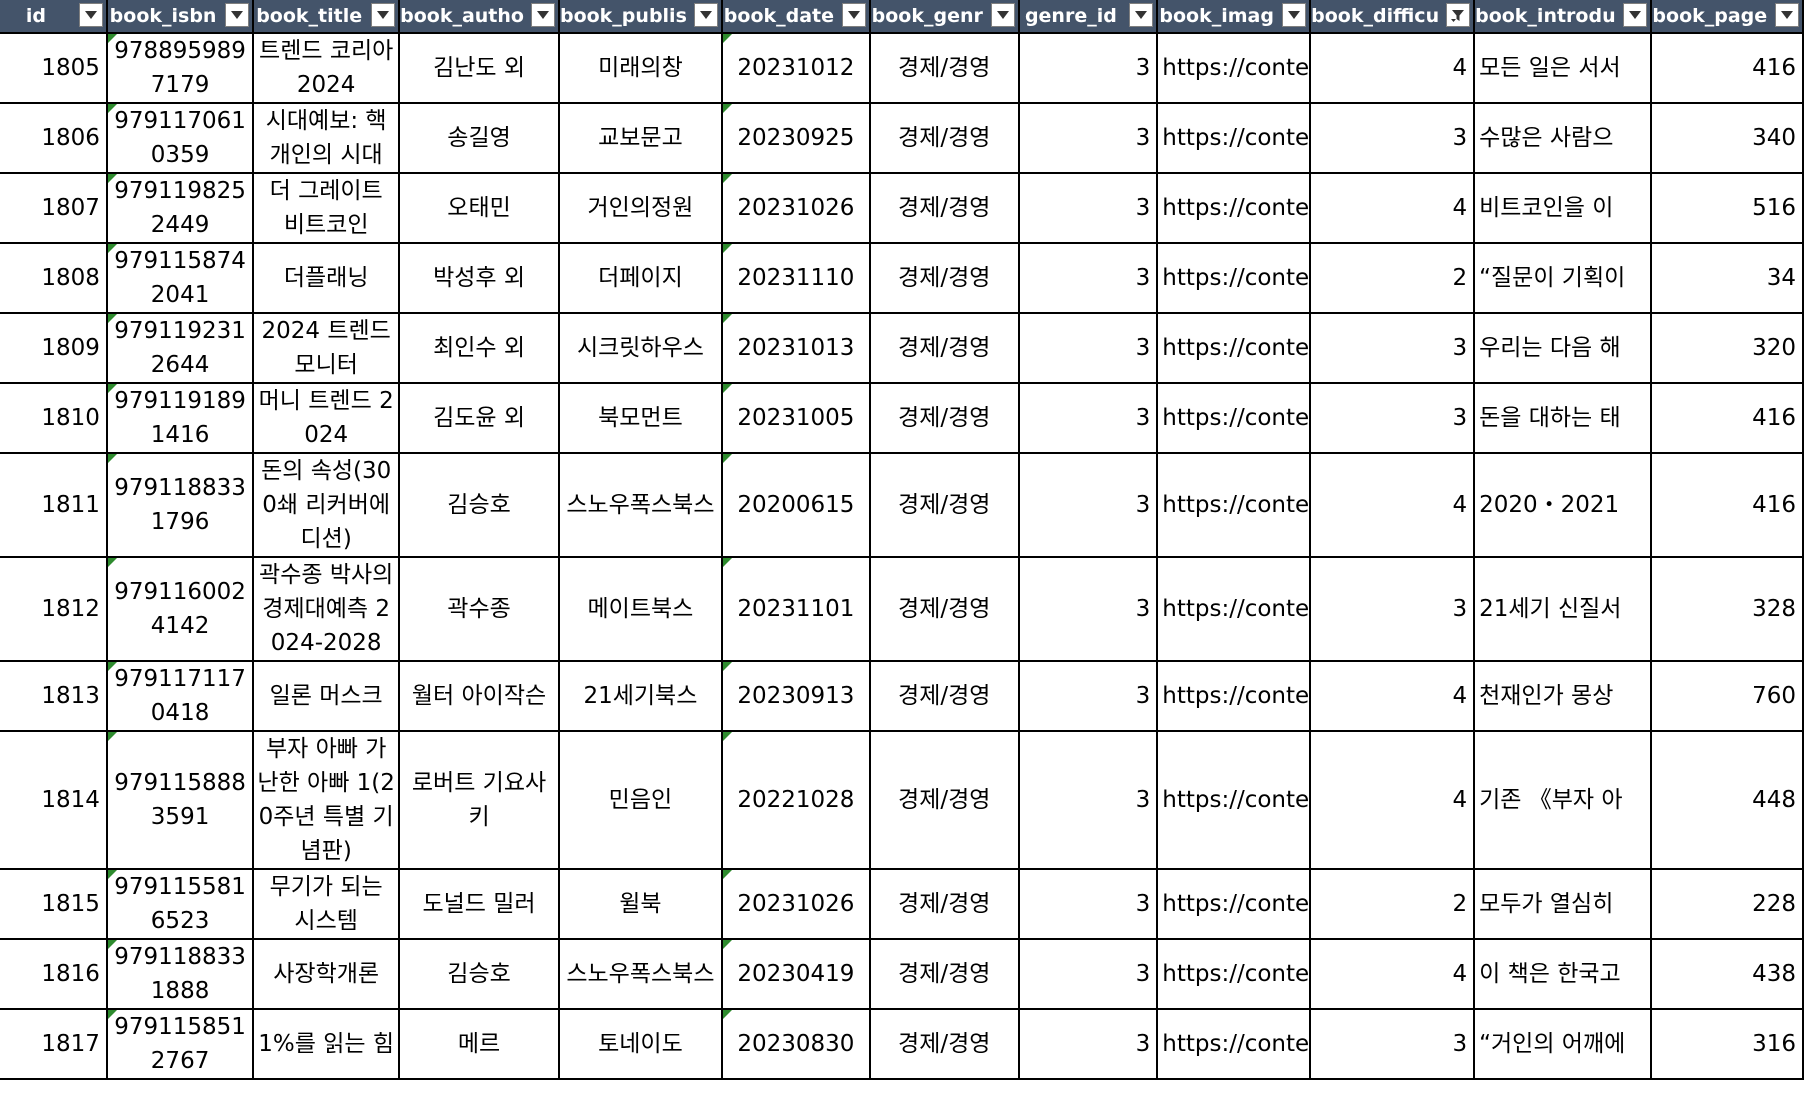 This screenshot has height=1110, width=1804. I want to click on cell-publisher: 교보문고, so click(640, 138).